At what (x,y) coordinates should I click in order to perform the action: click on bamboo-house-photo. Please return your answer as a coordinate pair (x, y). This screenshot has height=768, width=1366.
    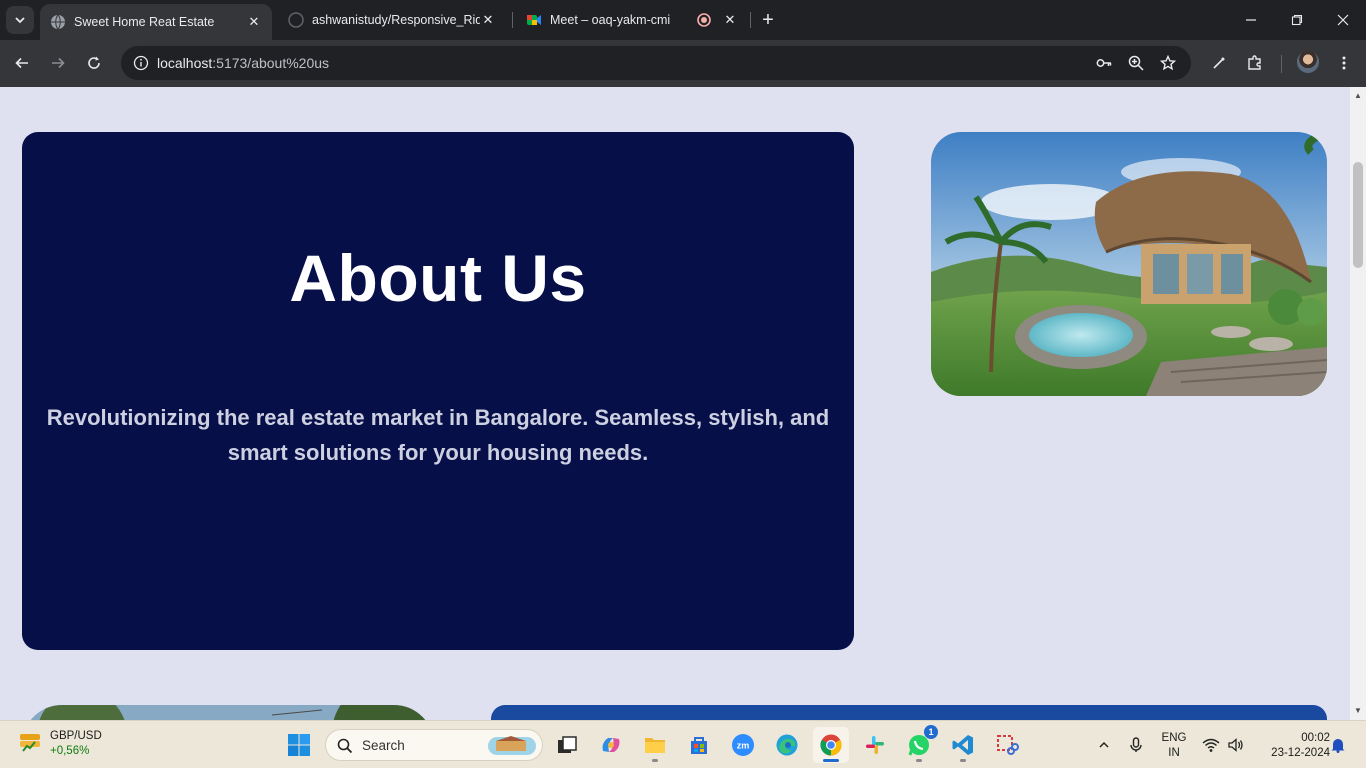
    Looking at the image, I should click on (1129, 264).